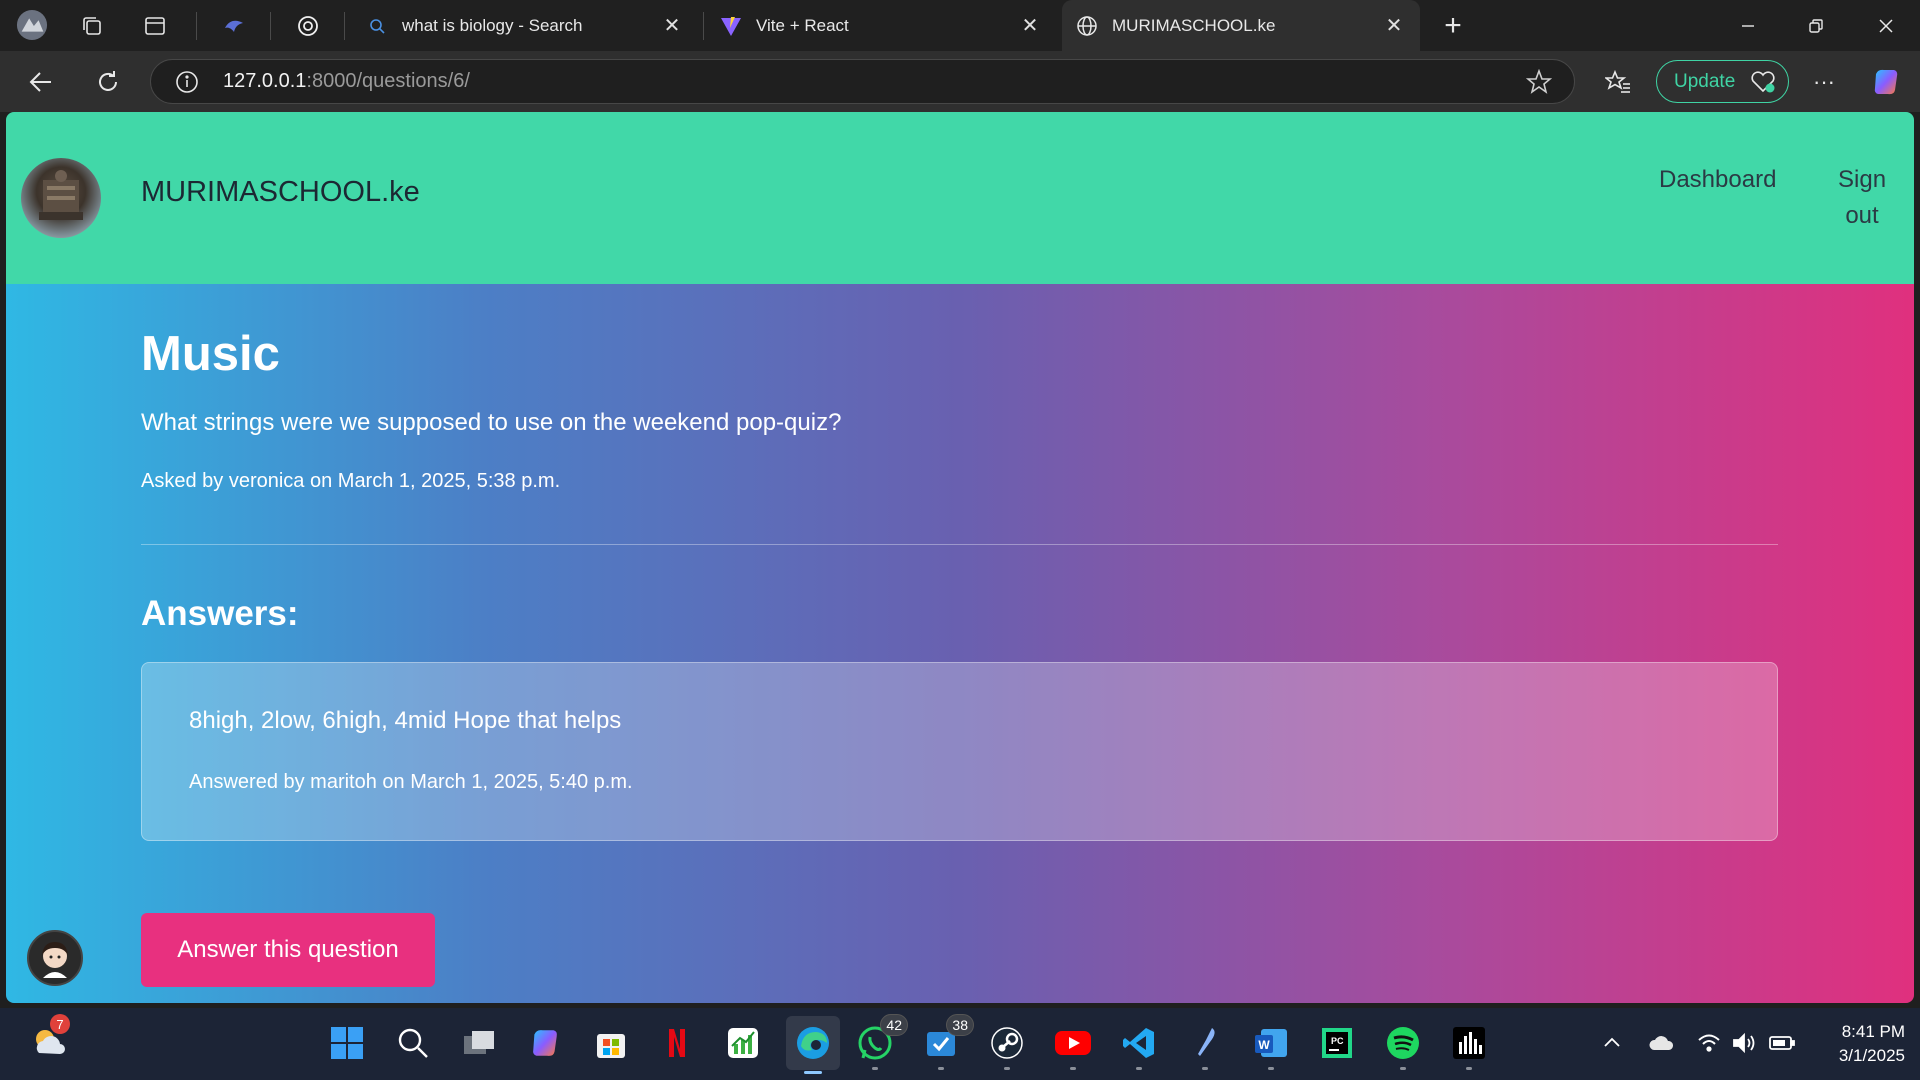 The image size is (1920, 1080). I want to click on edge-browser-icon, so click(813, 1045).